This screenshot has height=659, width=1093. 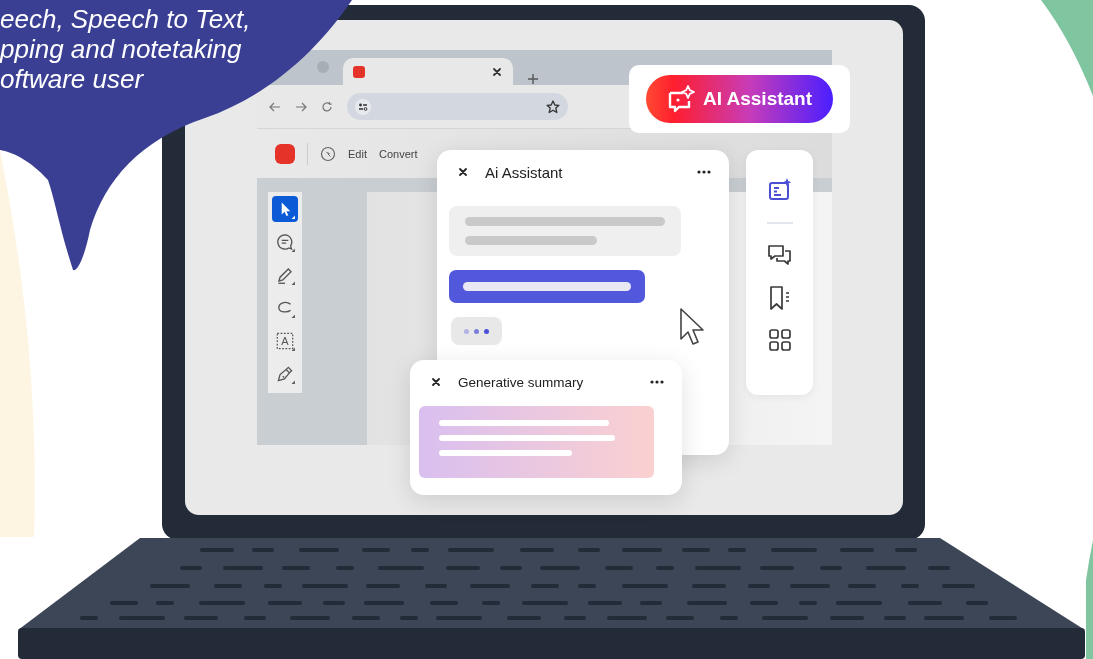 I want to click on app-logo, so click(x=285, y=153).